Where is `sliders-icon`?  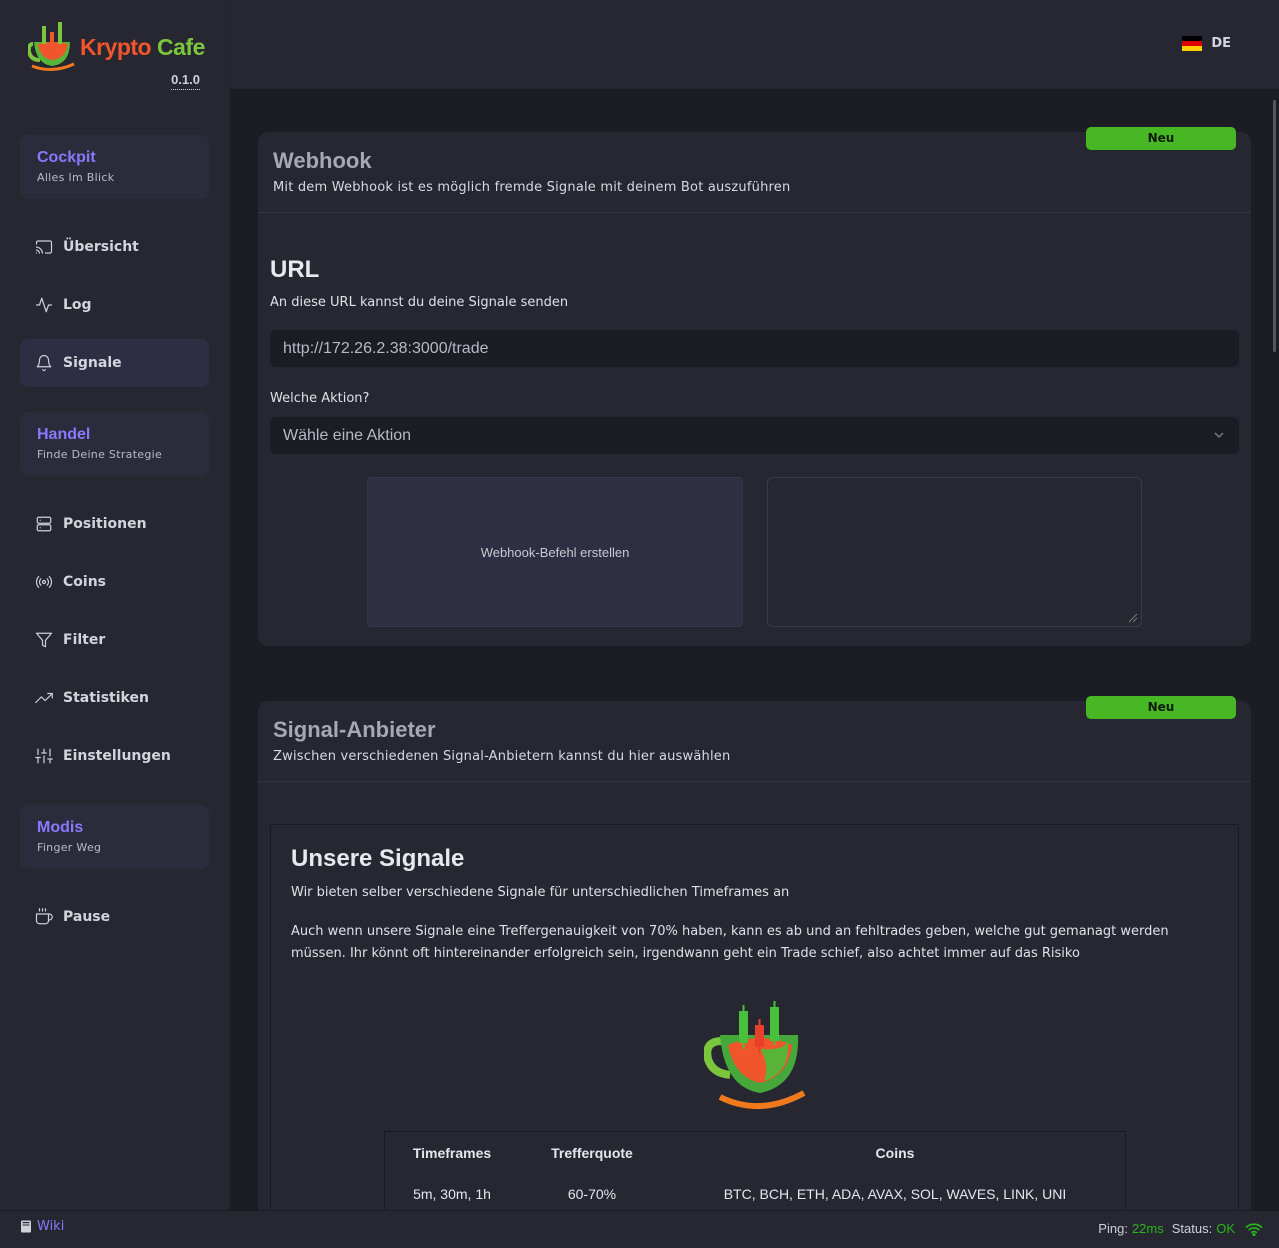
sliders-icon is located at coordinates (44, 756).